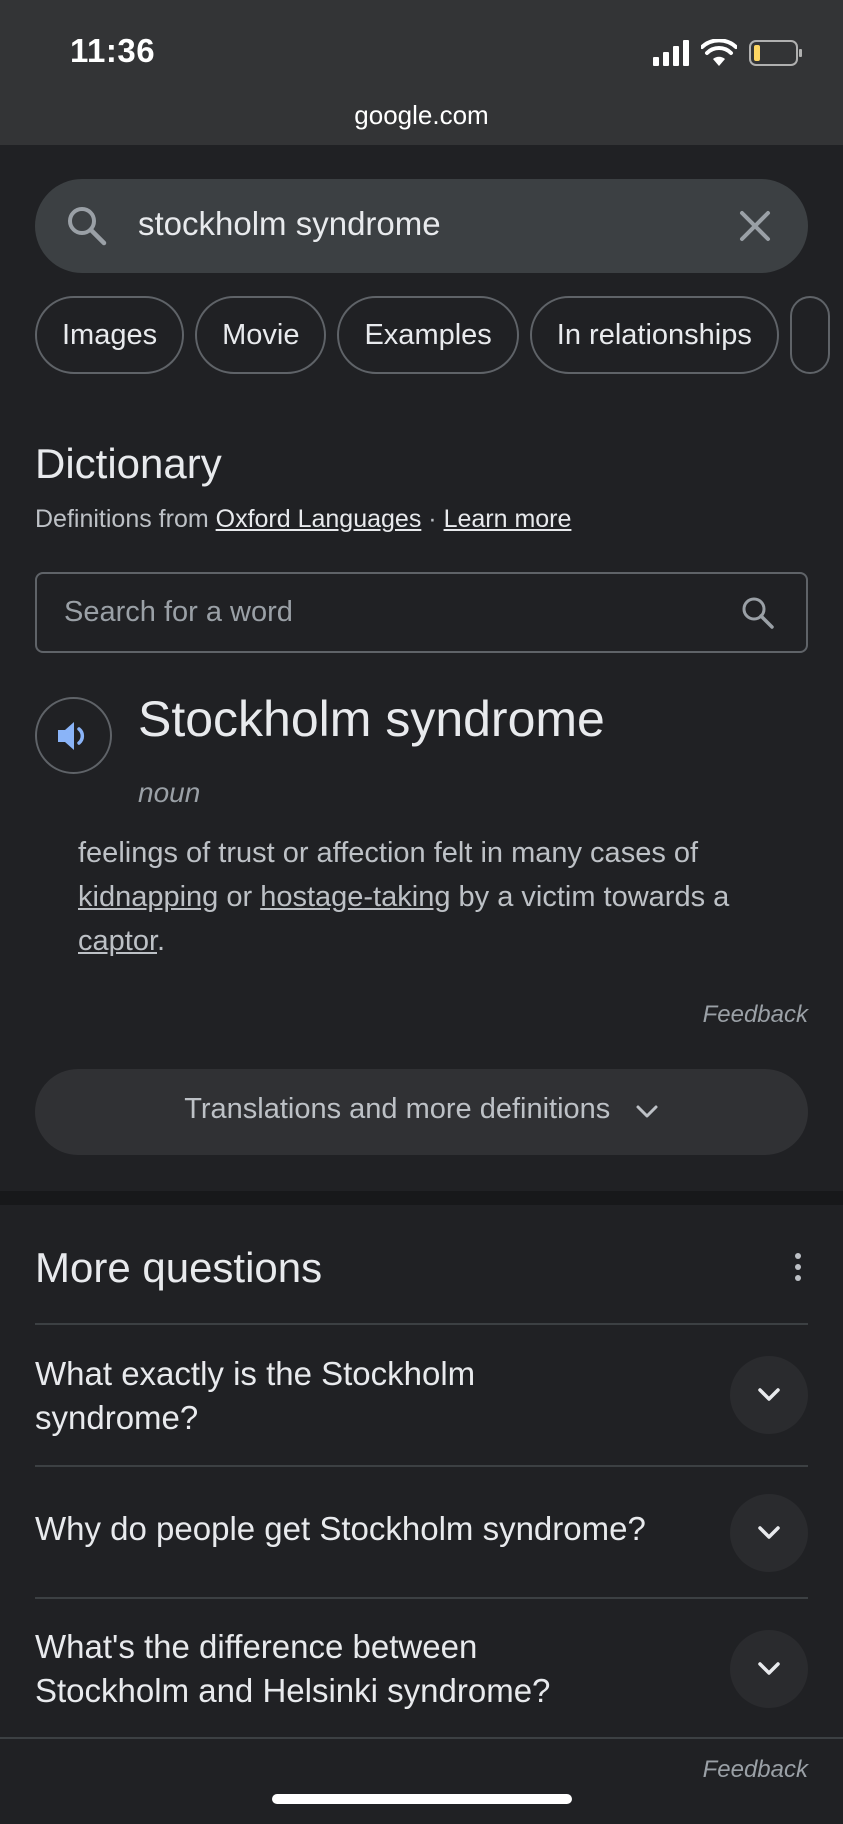 The image size is (843, 1824). I want to click on definition-part: ., so click(161, 941).